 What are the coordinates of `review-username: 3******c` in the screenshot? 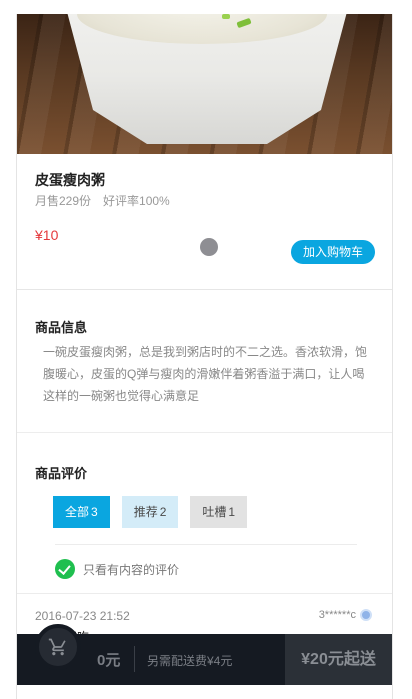 It's located at (337, 615).